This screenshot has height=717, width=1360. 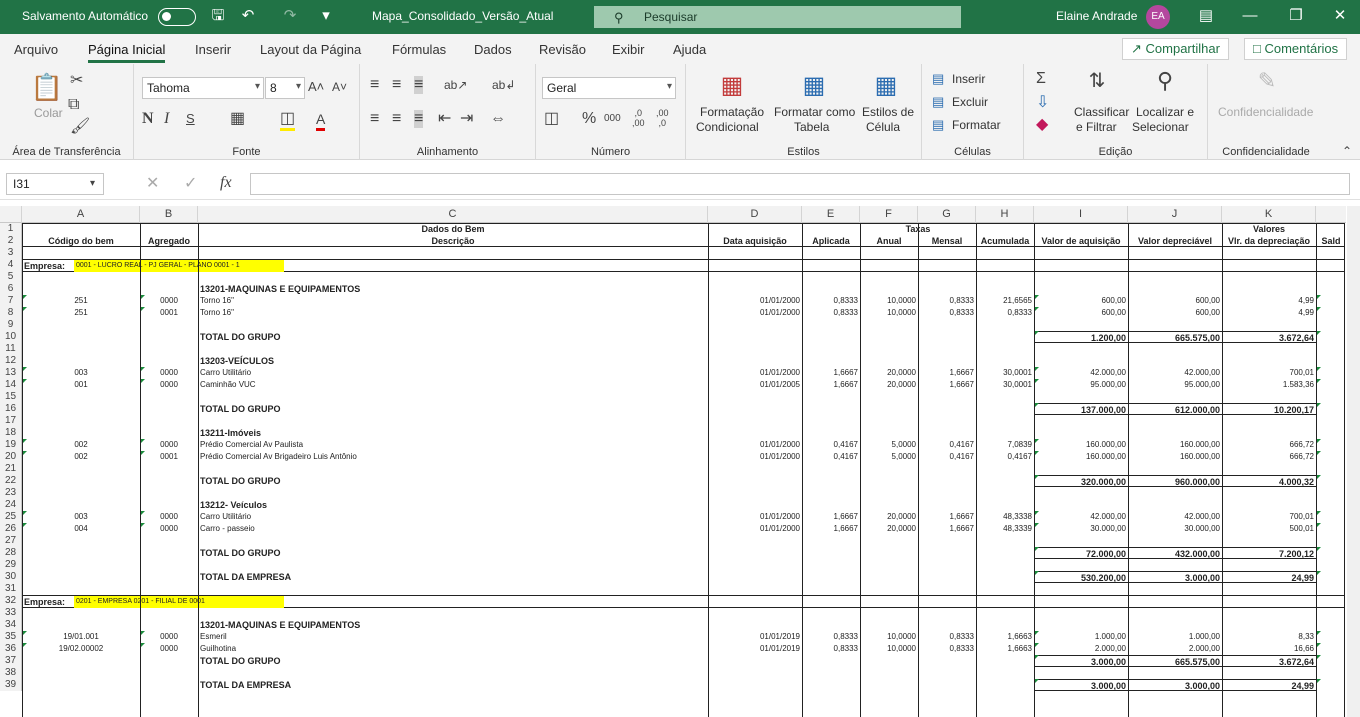 What do you see at coordinates (169, 313) in the screenshot?
I see `data-cell: 0001` at bounding box center [169, 313].